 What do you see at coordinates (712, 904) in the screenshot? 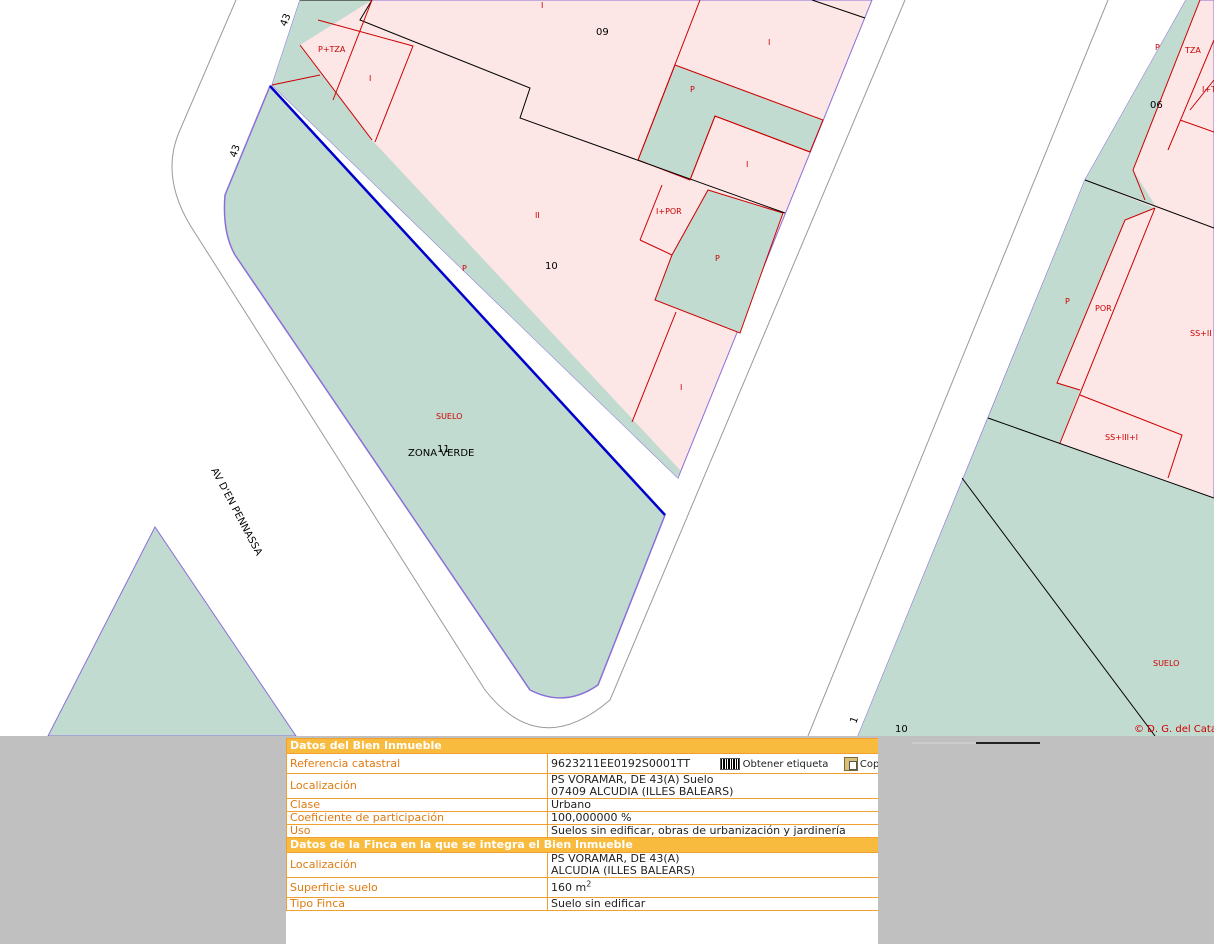
I see `tipo-finca-value: Suelo sin edificar` at bounding box center [712, 904].